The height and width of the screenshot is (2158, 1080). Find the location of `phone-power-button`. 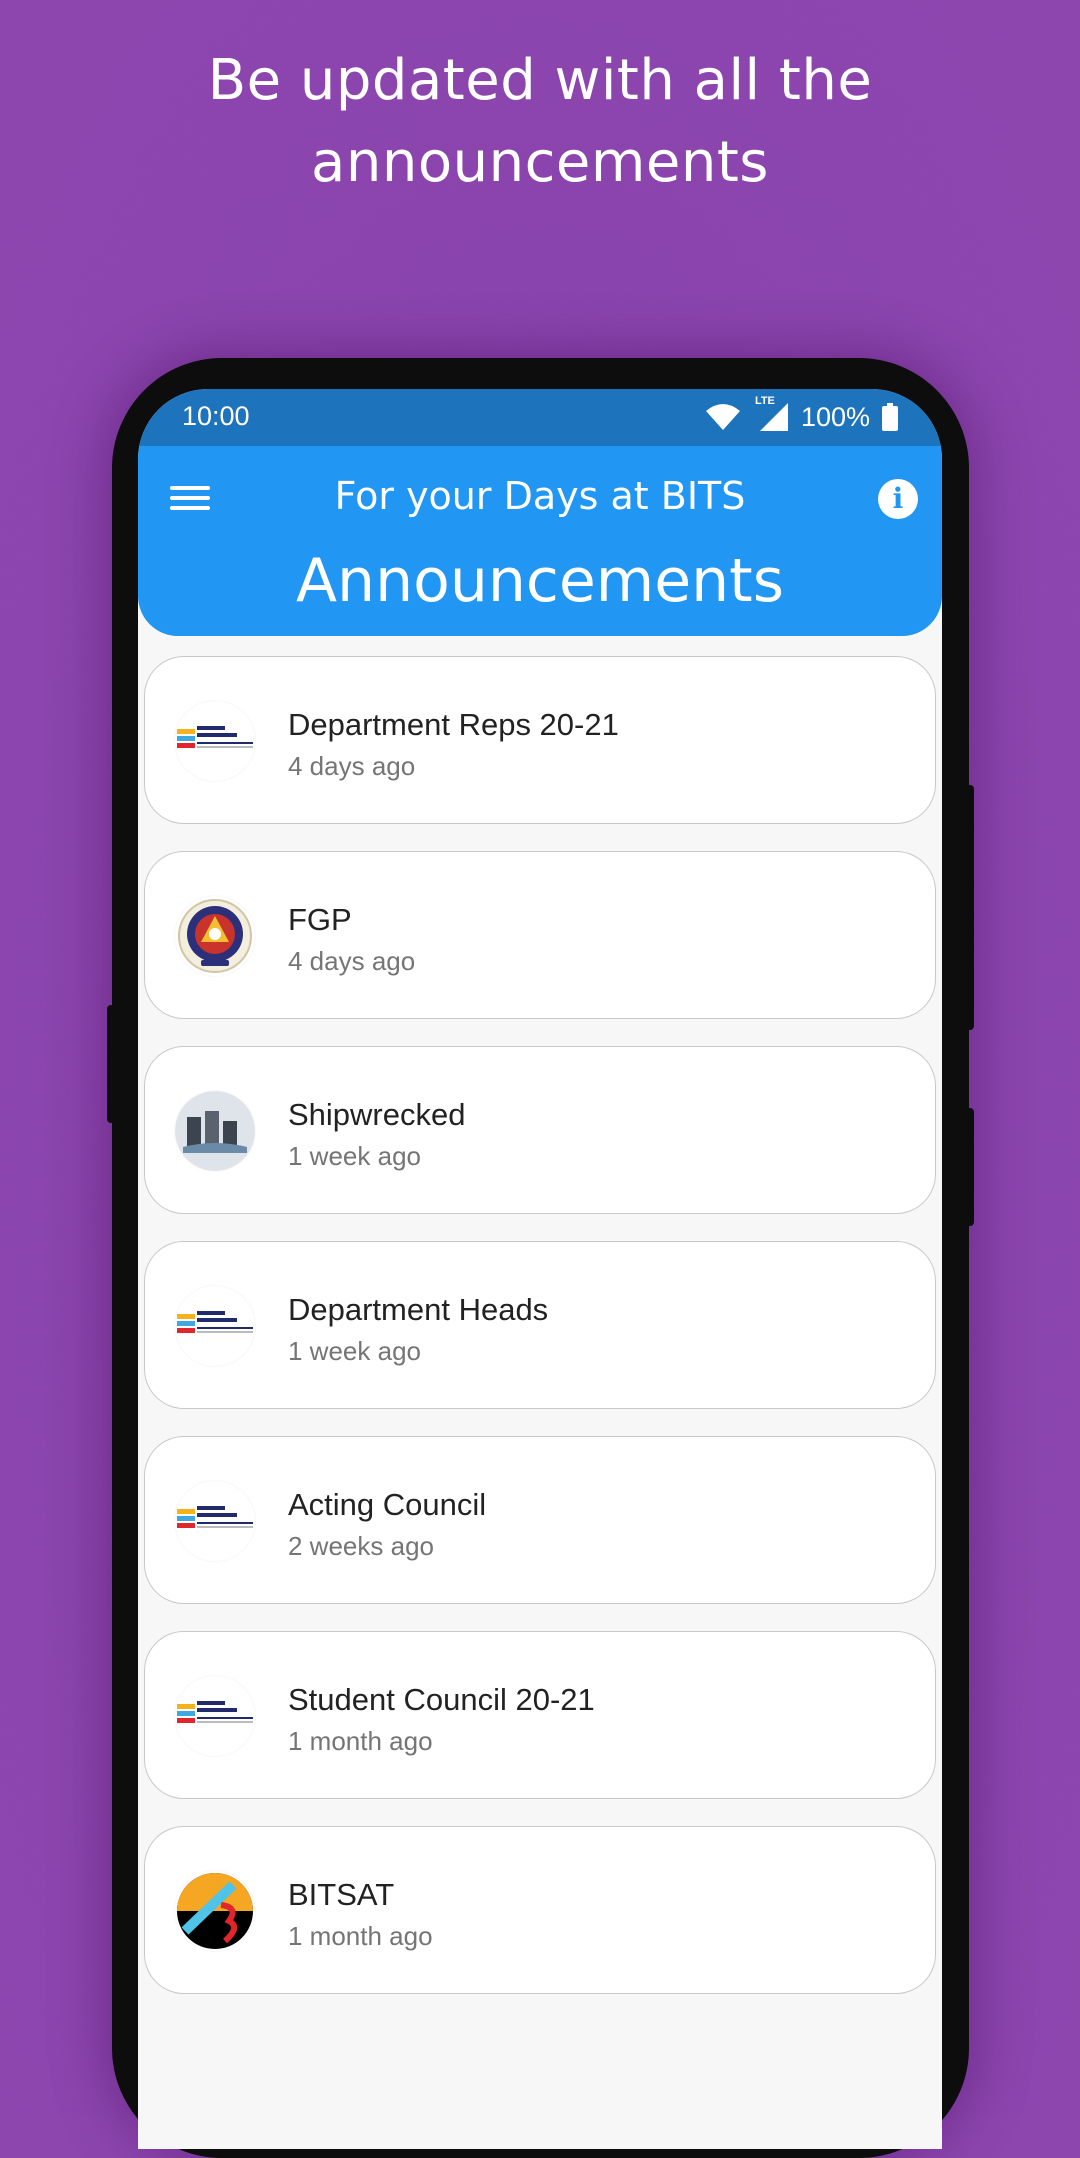

phone-power-button is located at coordinates (970, 907).